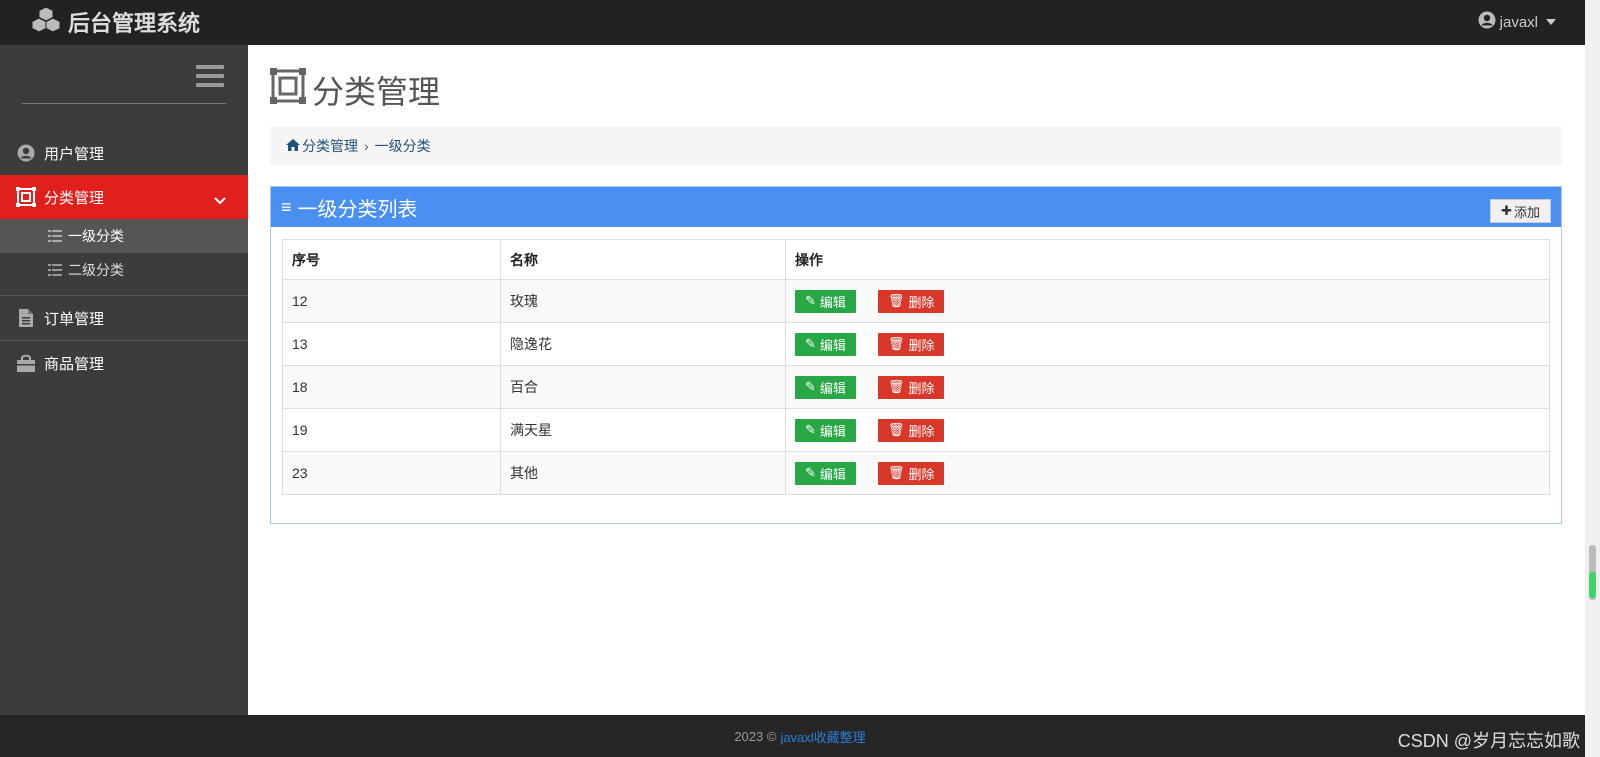  I want to click on page-title-text: 分类管理, so click(376, 92).